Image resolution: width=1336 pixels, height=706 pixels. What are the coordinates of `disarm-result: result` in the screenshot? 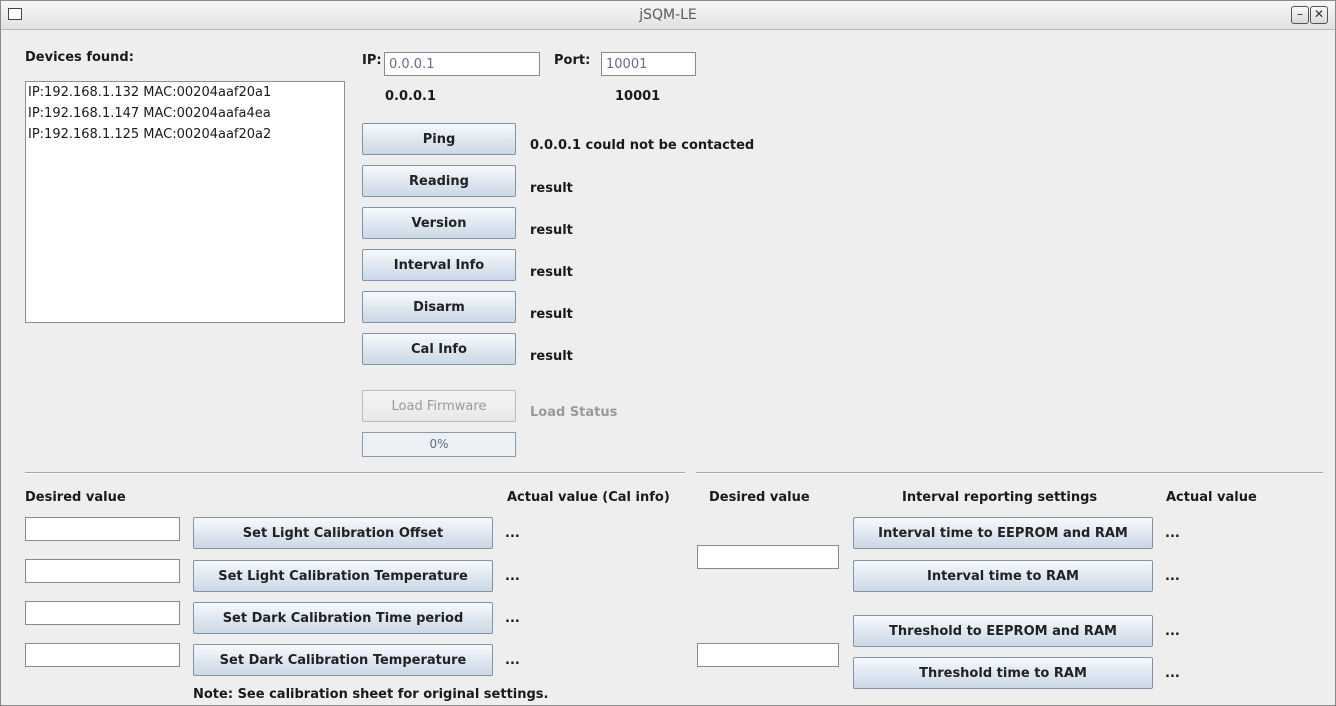 It's located at (551, 314).